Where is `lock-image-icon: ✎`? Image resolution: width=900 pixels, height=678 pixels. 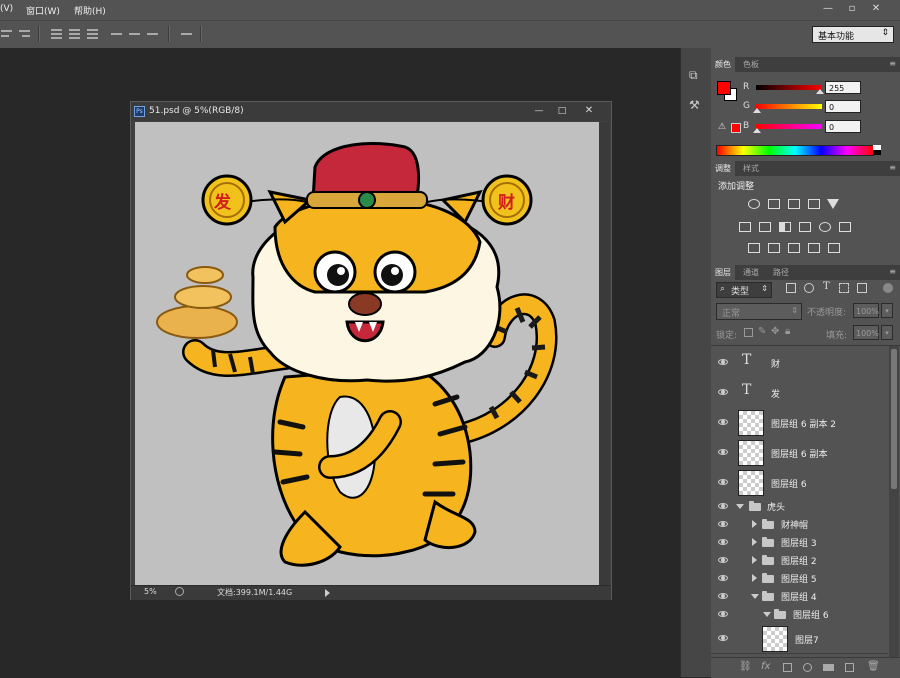 lock-image-icon: ✎ is located at coordinates (762, 331).